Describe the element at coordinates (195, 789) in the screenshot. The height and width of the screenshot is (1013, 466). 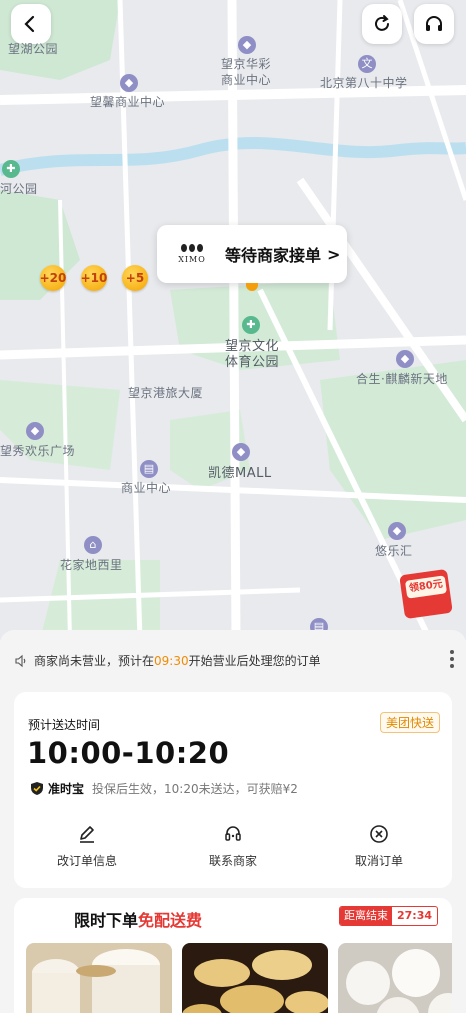
I see `guarantee-desc: 投保后生效，10:20未送达，可获赔¥2` at that location.